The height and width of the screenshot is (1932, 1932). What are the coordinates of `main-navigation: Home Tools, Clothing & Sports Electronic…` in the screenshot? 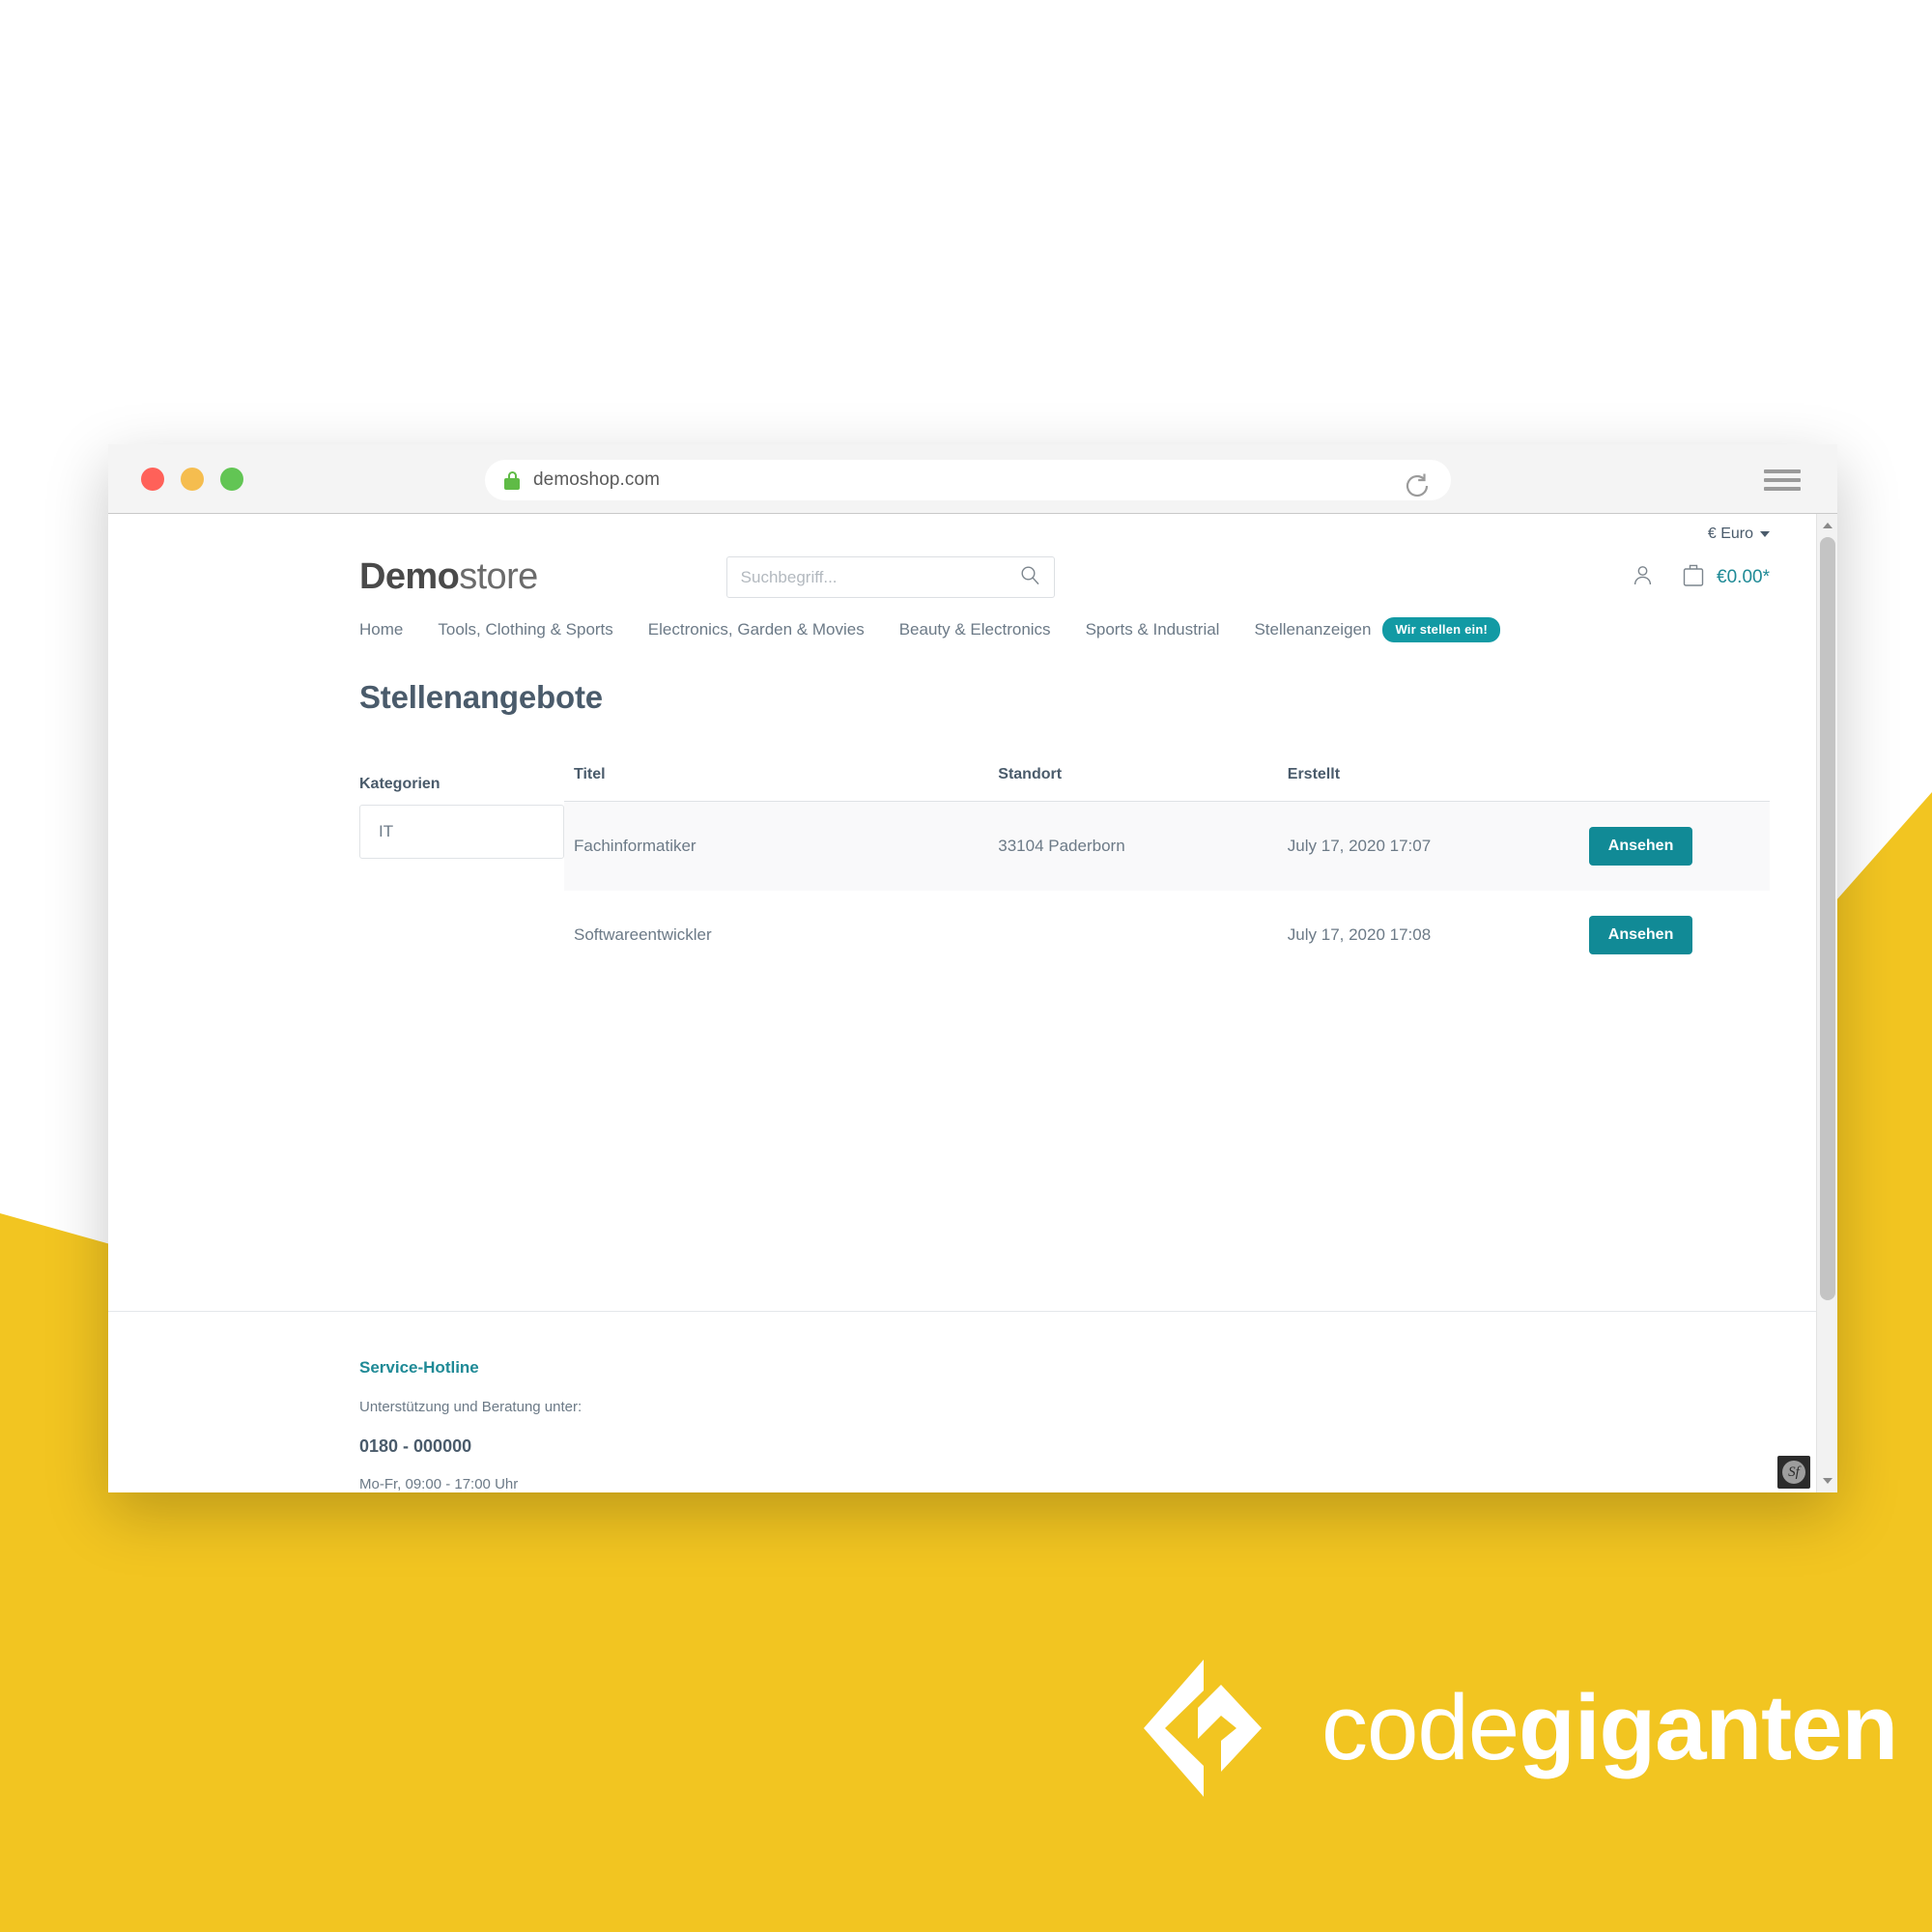 It's located at (962, 620).